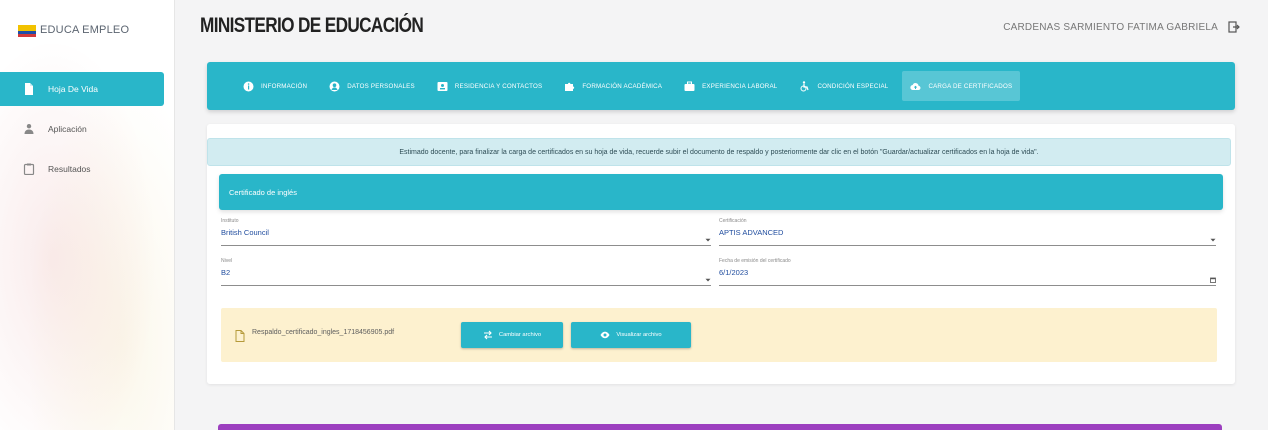 The height and width of the screenshot is (430, 1268). Describe the element at coordinates (967, 232) in the screenshot. I see `certificacion-select: Certificación APTIS ADVANCED` at that location.